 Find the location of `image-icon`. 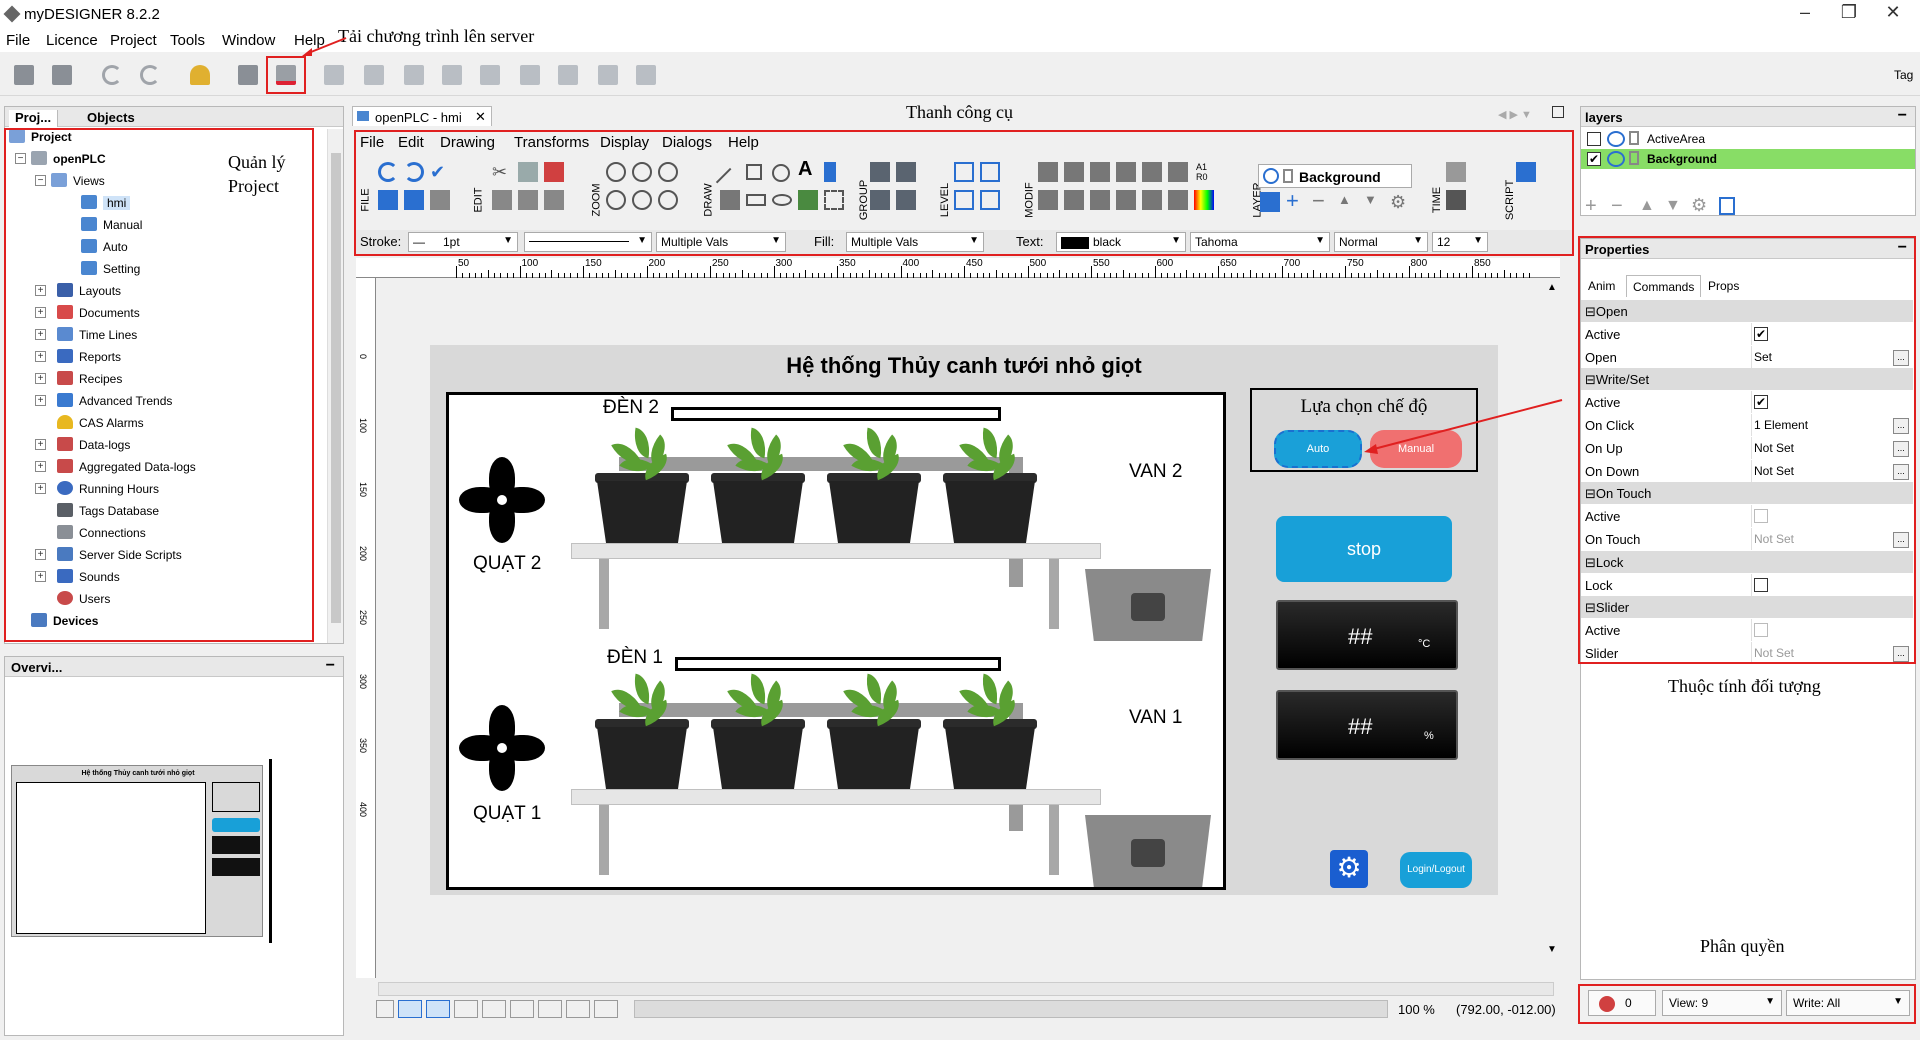

image-icon is located at coordinates (808, 200).